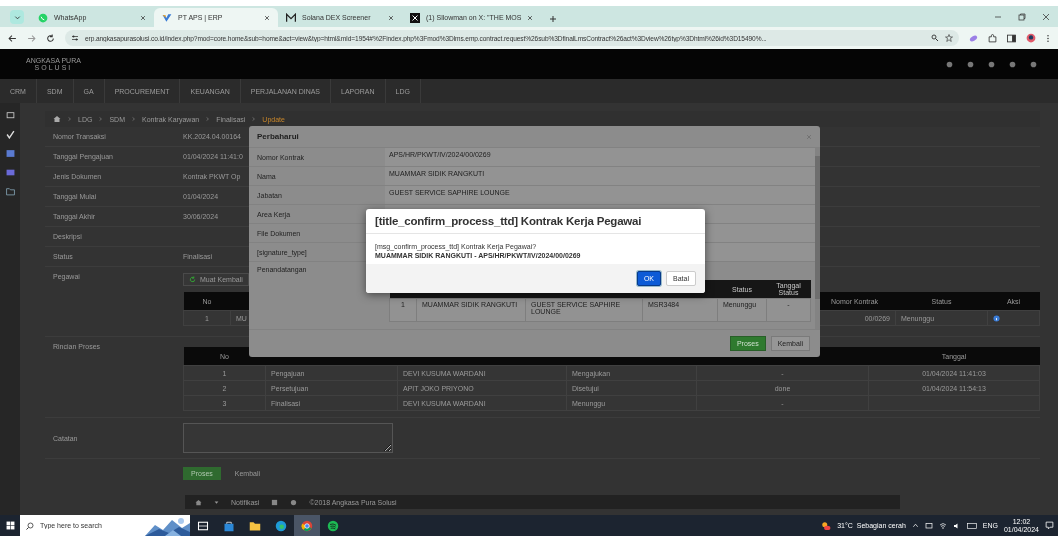  I want to click on refresh-icon, so click(192, 279).